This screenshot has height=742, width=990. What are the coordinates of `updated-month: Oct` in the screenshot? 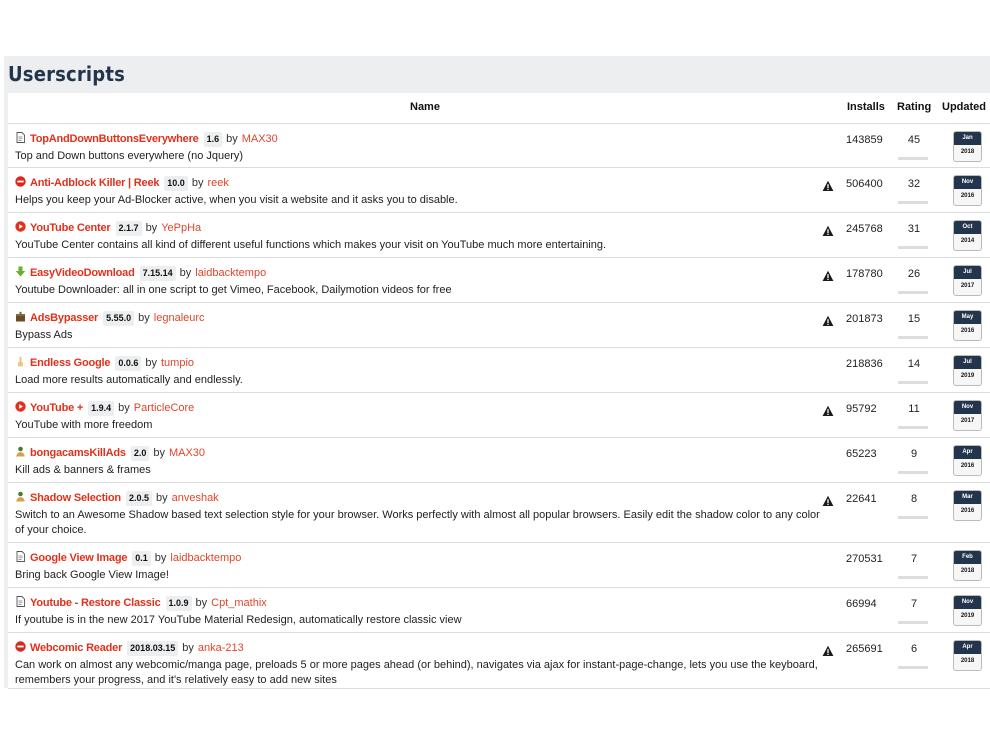 It's located at (967, 227).